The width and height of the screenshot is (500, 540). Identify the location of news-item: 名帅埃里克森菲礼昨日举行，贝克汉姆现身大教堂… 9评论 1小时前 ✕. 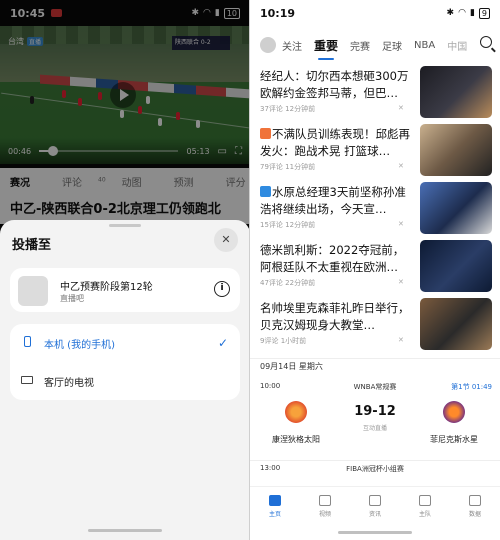
(375, 327).